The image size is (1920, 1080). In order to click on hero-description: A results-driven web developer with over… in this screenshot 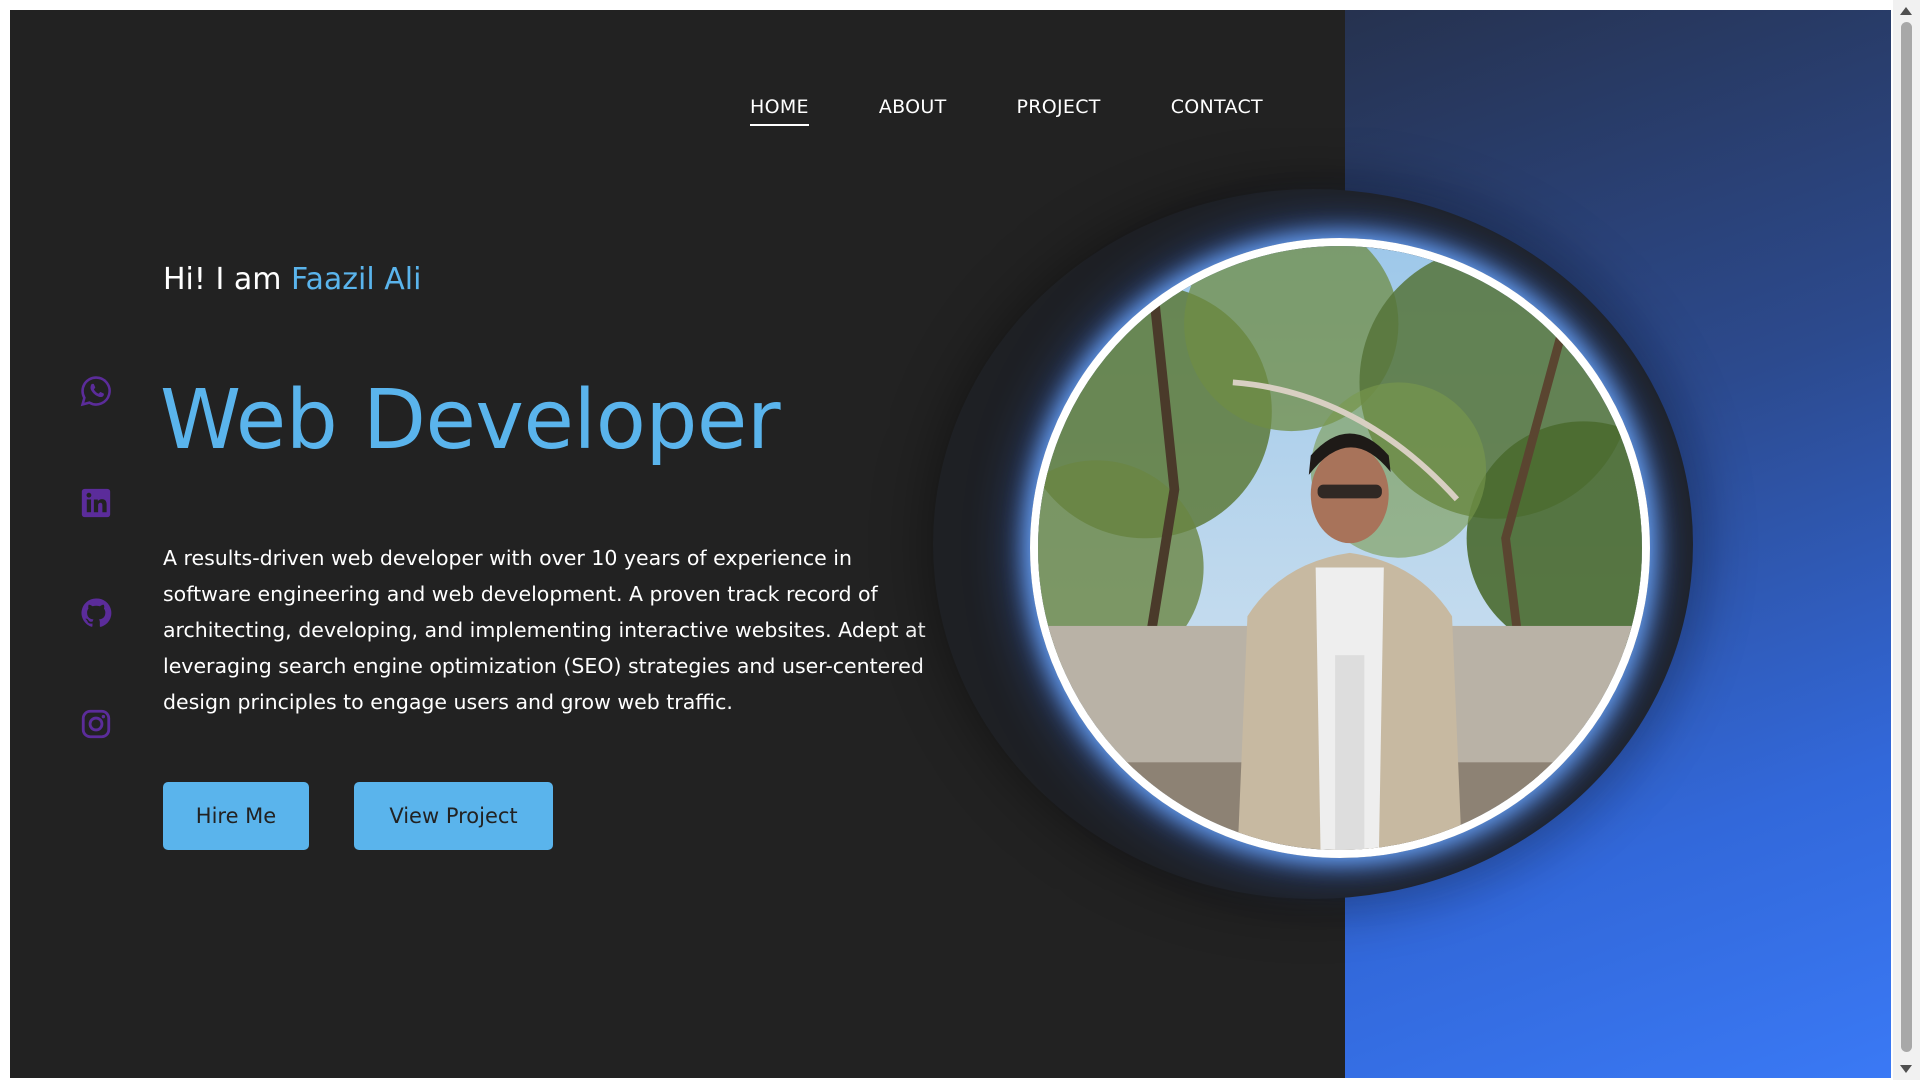, I will do `click(544, 630)`.